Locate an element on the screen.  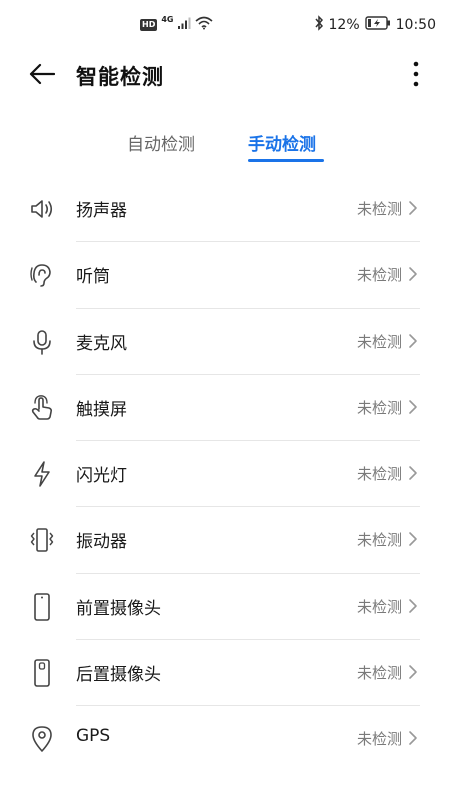
item-label: 后置摄像头 is located at coordinates (118, 675).